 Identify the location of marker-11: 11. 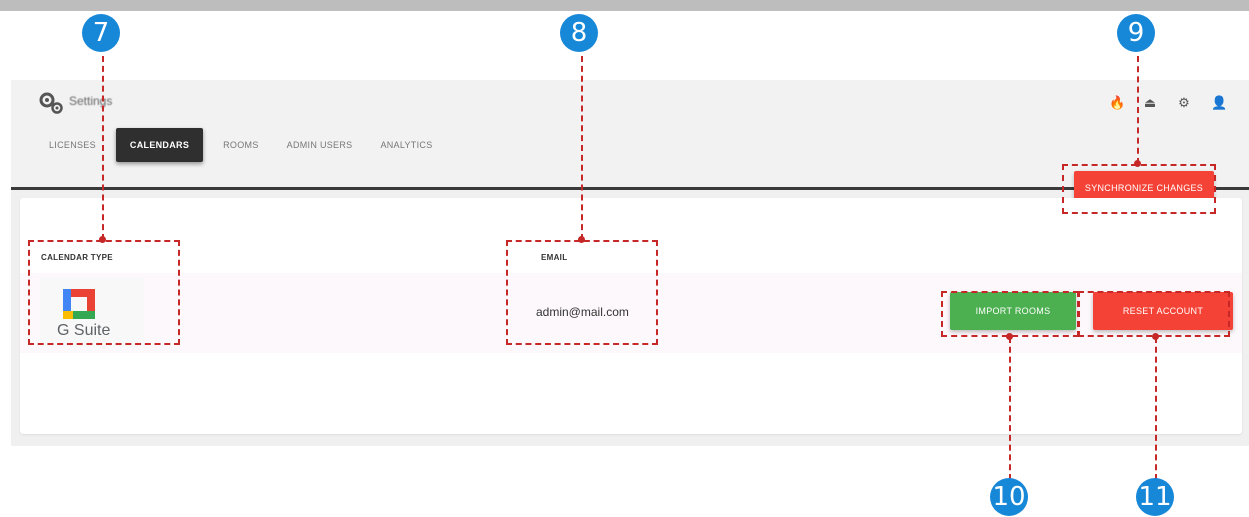
(1155, 497).